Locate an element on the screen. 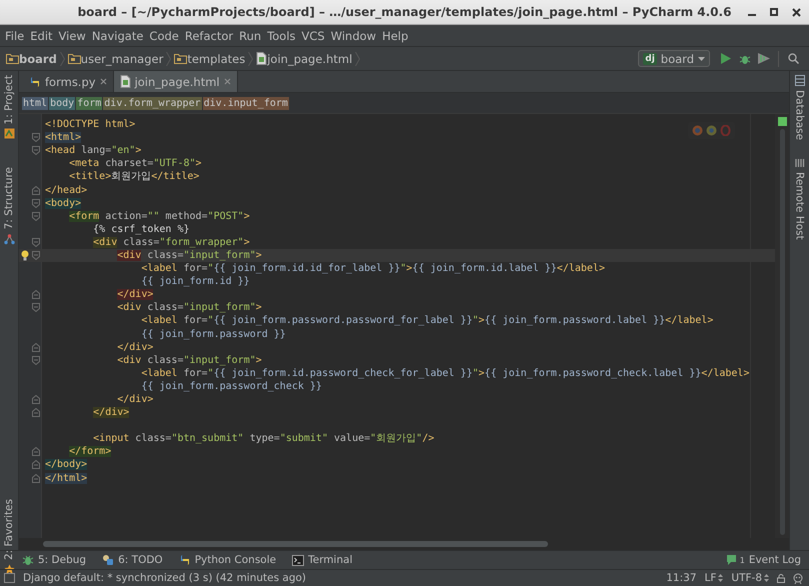 The width and height of the screenshot is (809, 586). encoding-selector: UTF-8 is located at coordinates (750, 578).